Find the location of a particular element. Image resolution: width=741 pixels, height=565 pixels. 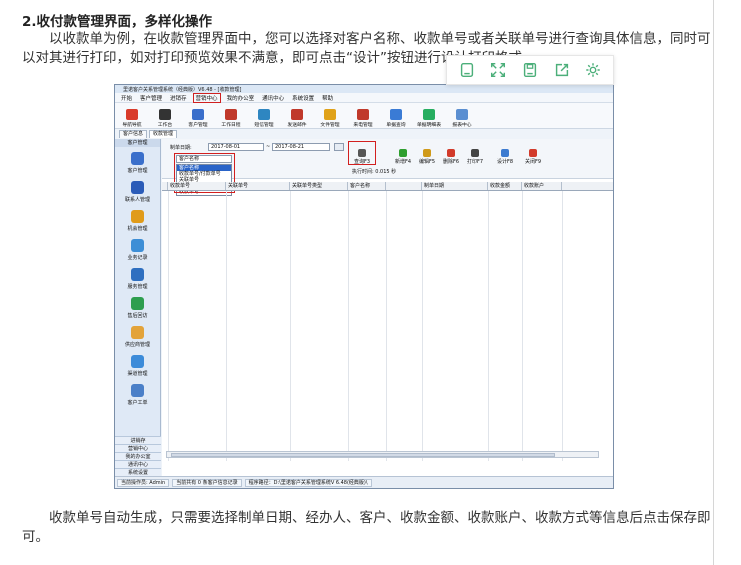

sidebar-item-label: 业务记录 is located at coordinates (137, 258).